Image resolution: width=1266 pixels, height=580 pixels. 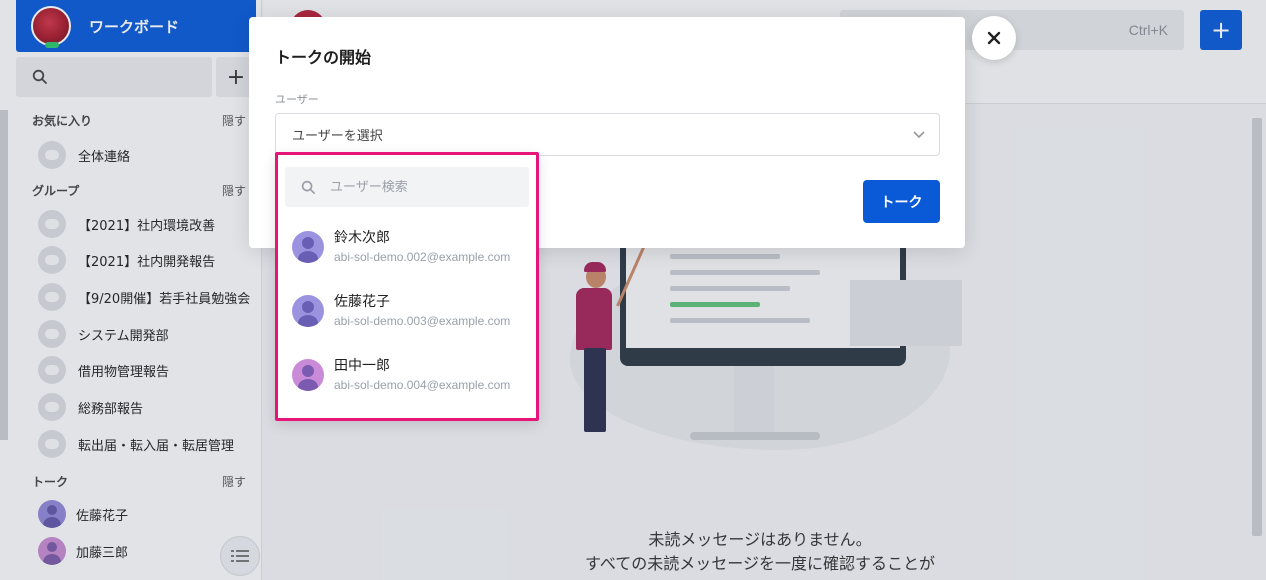 I want to click on user-option-email: abi-sol-demo.004@example.com, so click(x=422, y=385).